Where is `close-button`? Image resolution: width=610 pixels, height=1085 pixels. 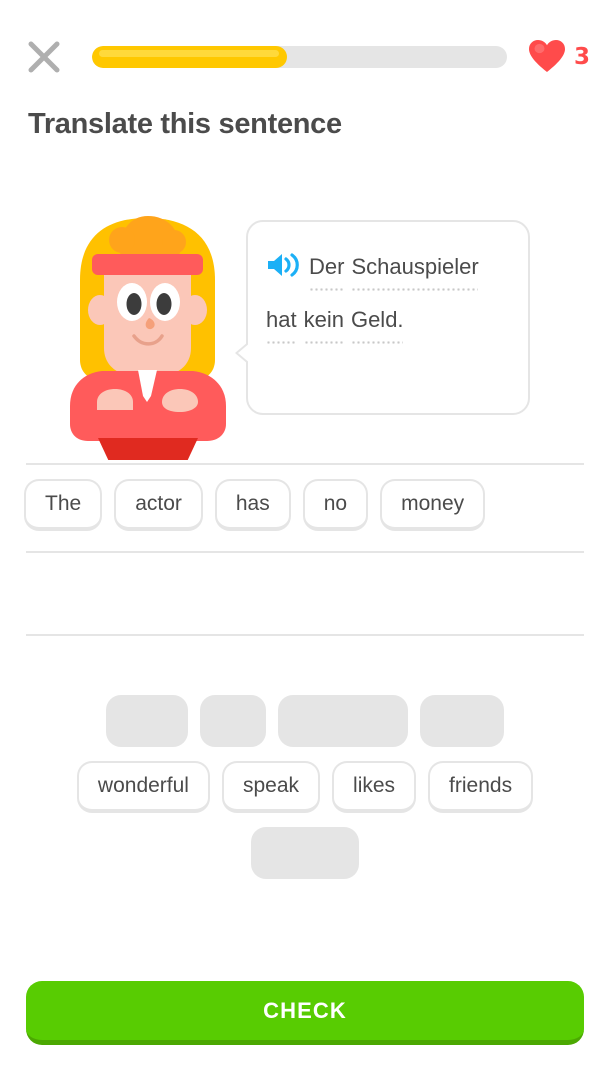
close-button is located at coordinates (44, 57).